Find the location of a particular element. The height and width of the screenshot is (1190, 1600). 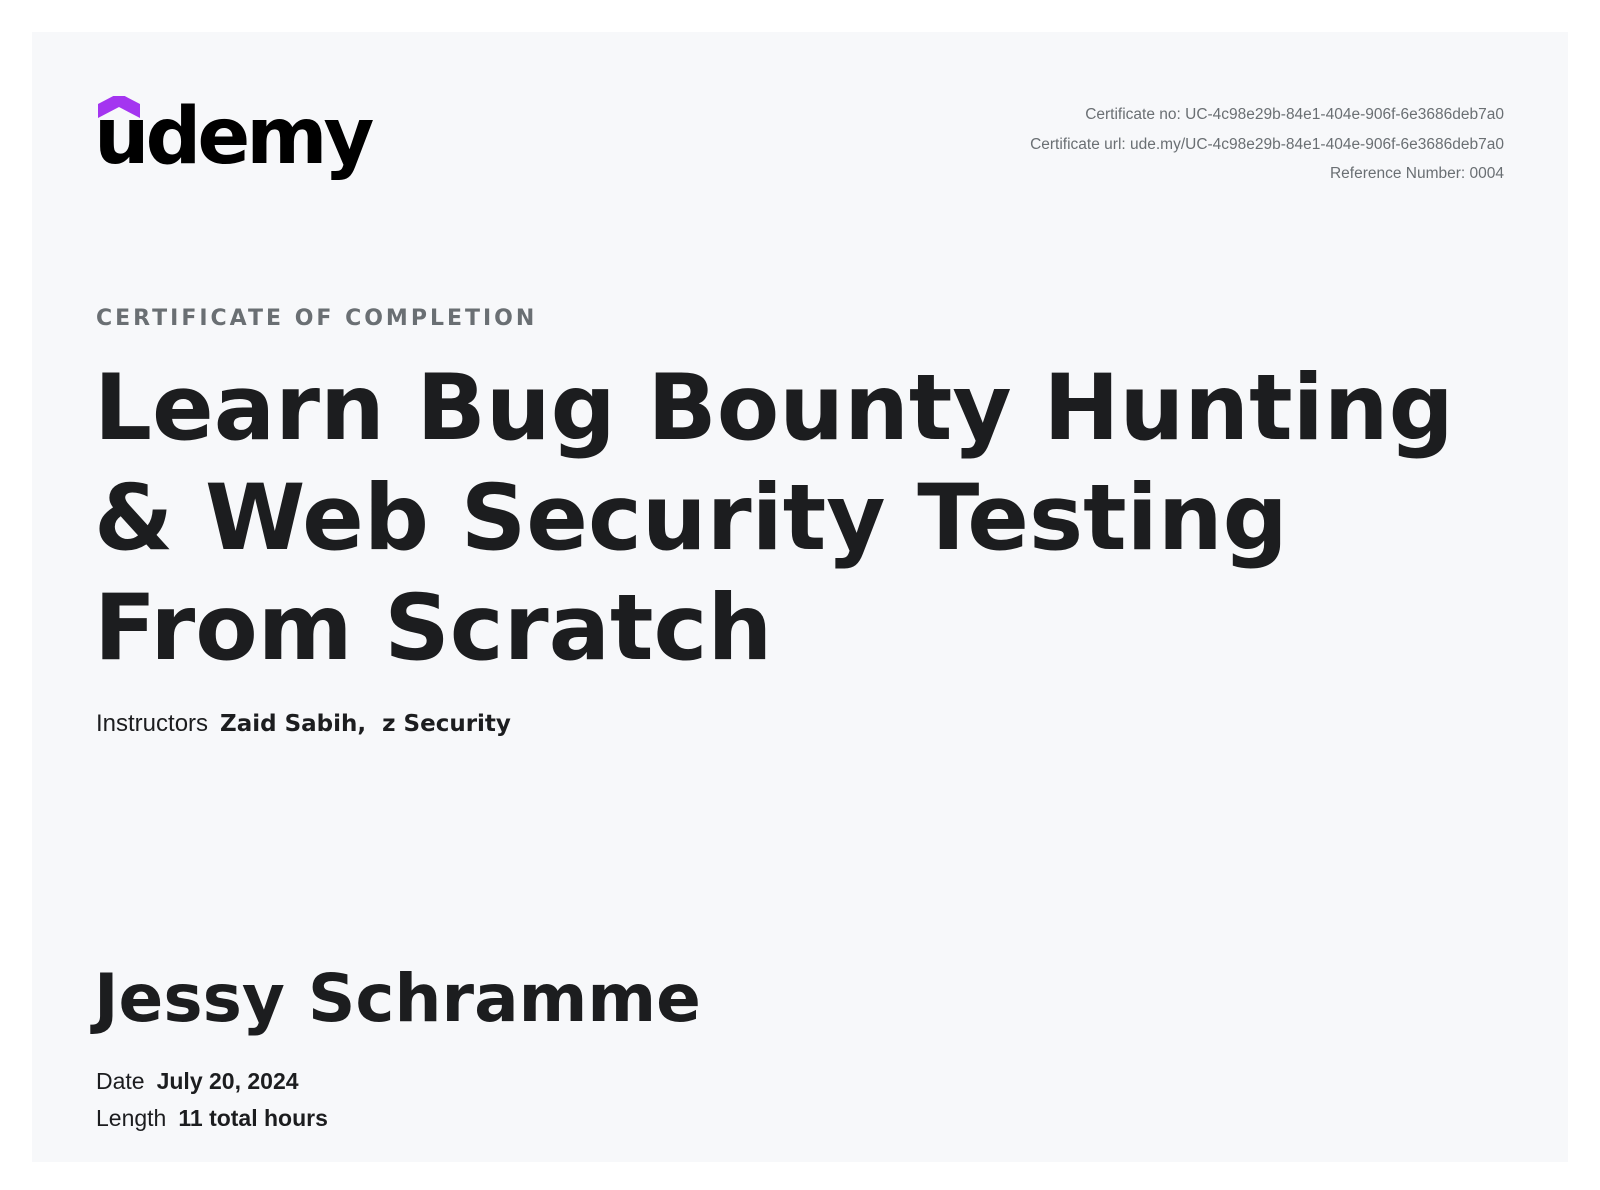

recipient-name: Jessy Schramme is located at coordinates (397, 998).